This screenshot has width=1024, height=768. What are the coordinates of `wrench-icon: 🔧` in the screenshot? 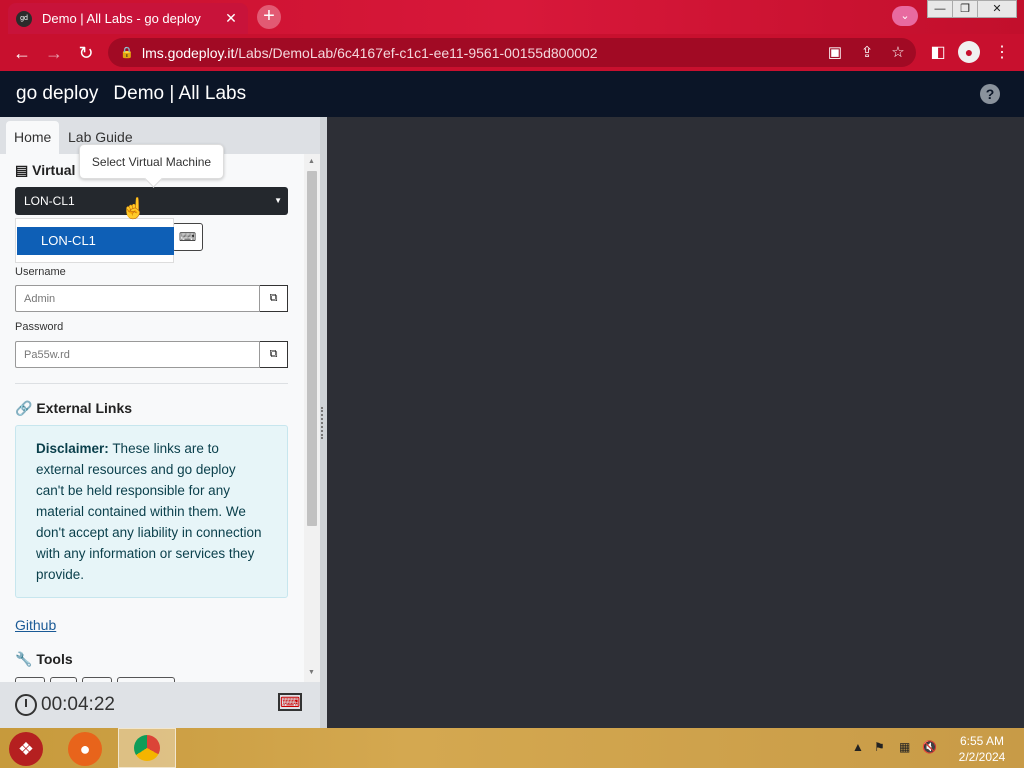 It's located at (24, 659).